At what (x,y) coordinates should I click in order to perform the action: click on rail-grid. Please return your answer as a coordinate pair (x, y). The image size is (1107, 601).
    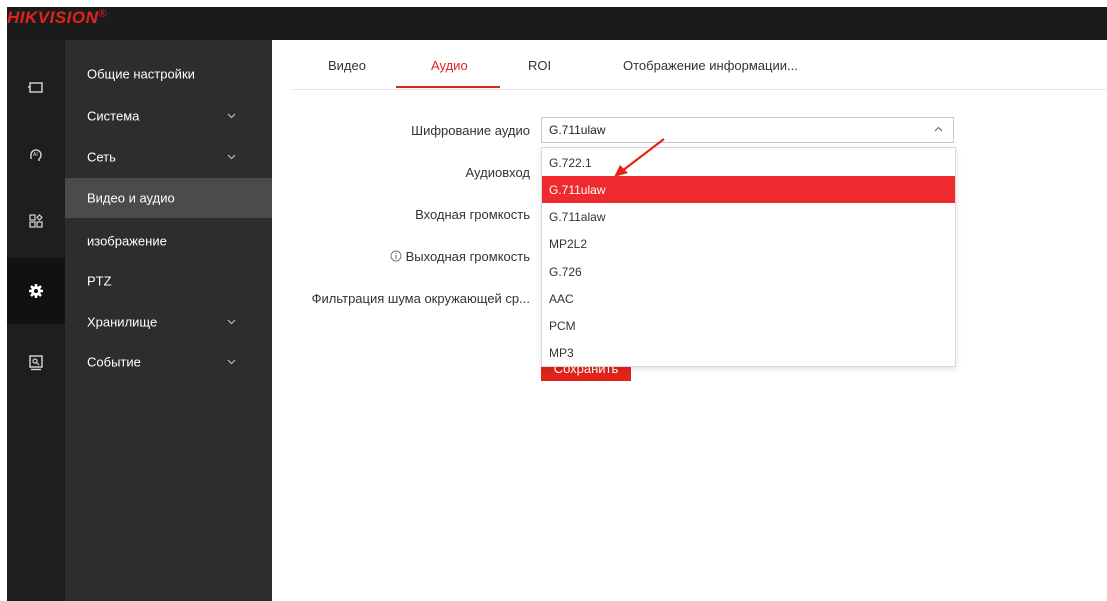
    Looking at the image, I should click on (36, 221).